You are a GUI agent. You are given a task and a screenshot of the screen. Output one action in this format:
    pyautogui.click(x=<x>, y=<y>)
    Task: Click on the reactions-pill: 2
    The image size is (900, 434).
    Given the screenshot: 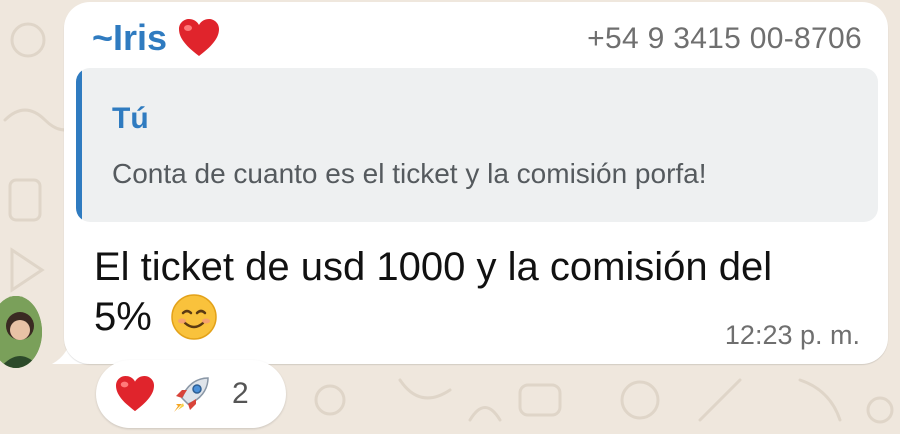 What is the action you would take?
    pyautogui.click(x=191, y=394)
    